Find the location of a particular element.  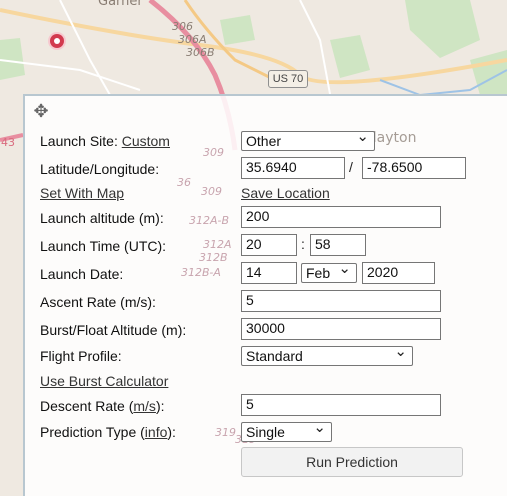

move-icon: ✥ is located at coordinates (41, 111).